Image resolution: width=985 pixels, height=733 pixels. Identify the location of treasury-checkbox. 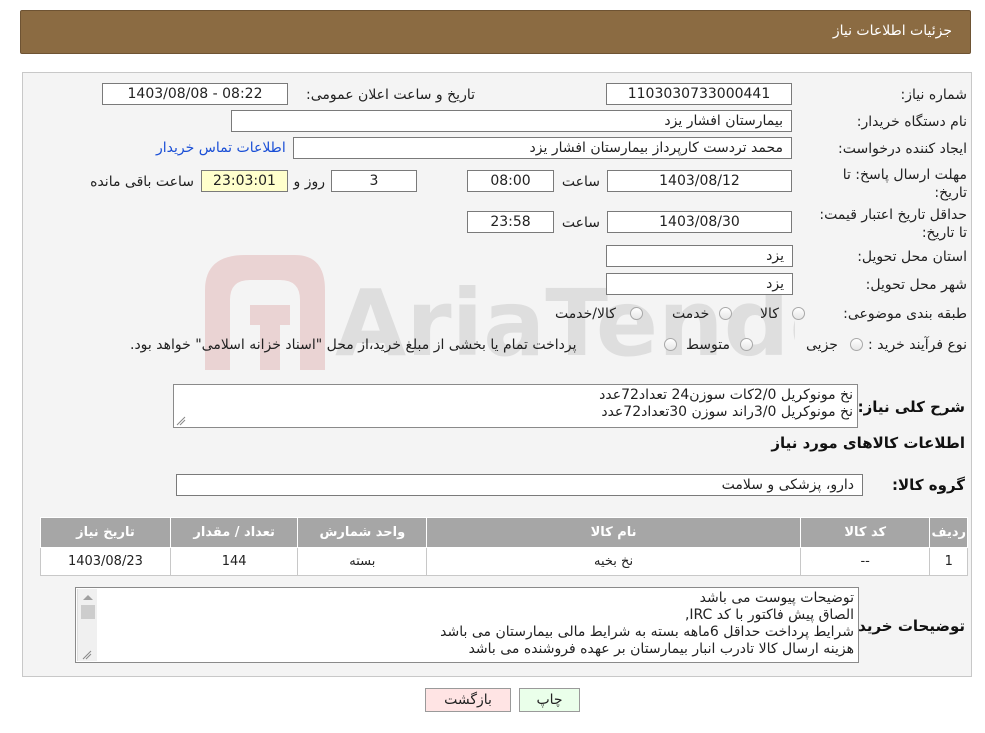
(670, 344).